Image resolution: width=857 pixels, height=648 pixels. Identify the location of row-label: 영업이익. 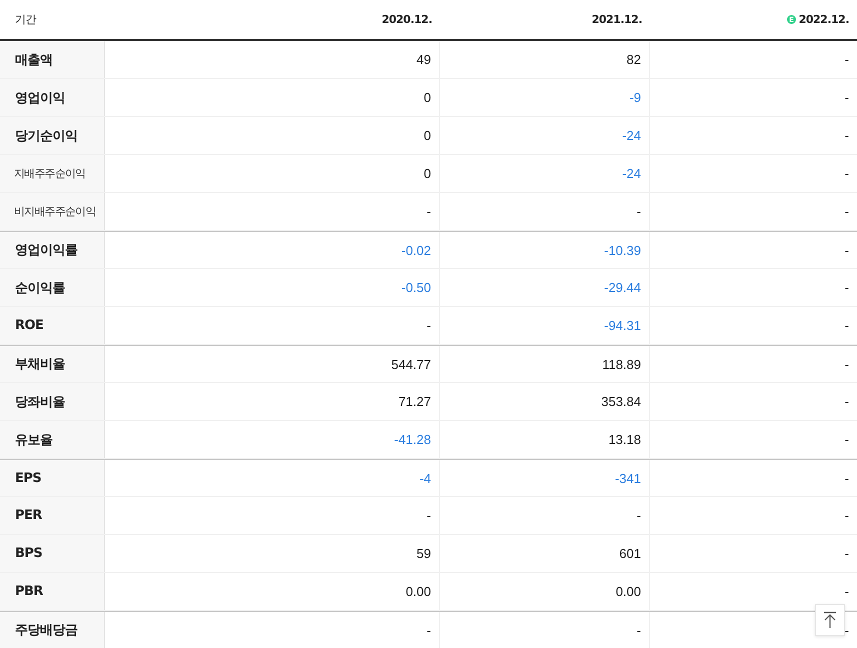
(52, 97).